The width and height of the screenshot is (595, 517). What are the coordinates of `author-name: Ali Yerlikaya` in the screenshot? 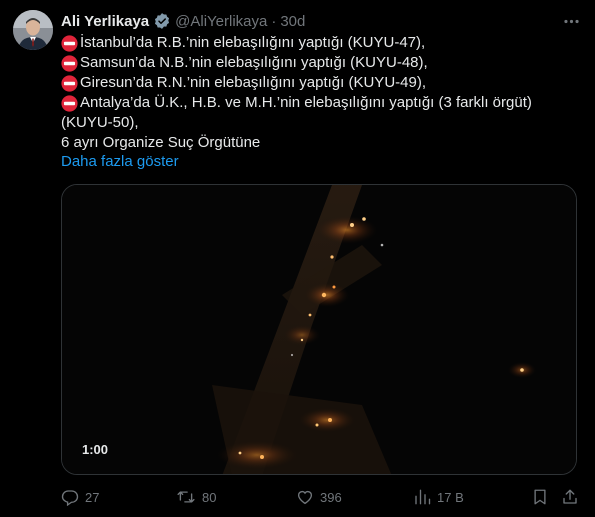 It's located at (105, 21).